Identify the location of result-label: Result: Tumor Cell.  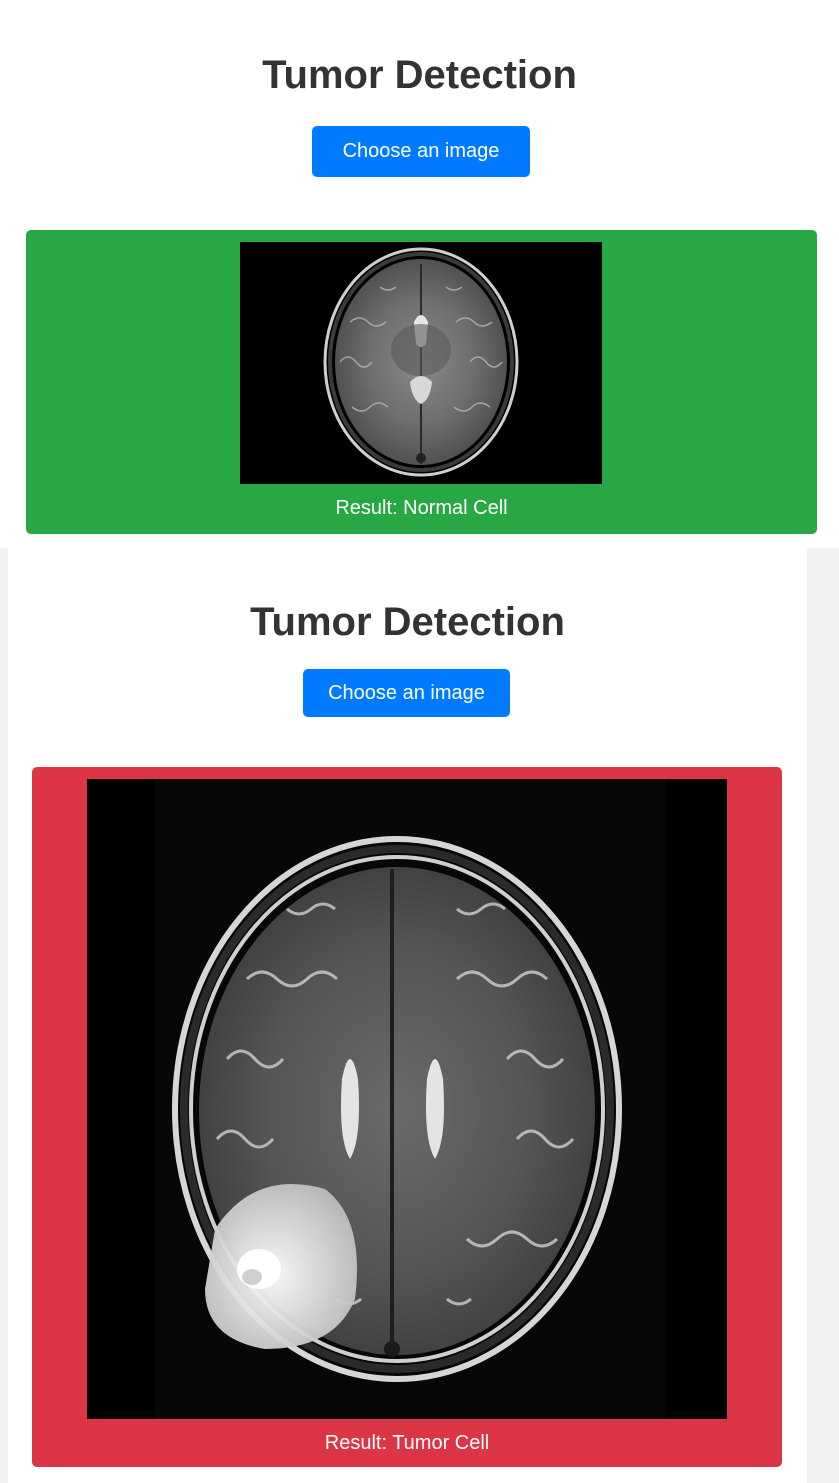
(407, 1443).